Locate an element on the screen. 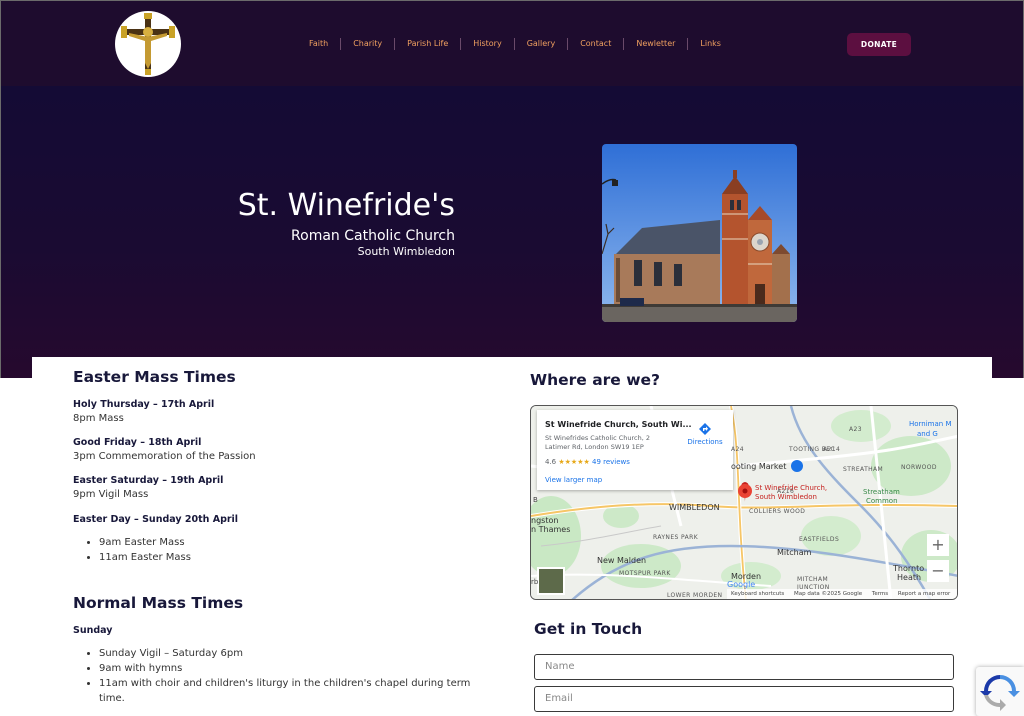 Image resolution: width=1024 pixels, height=716 pixels. easter-day-list: 9am Easter Mass 11am Easter Mass is located at coordinates (132, 550).